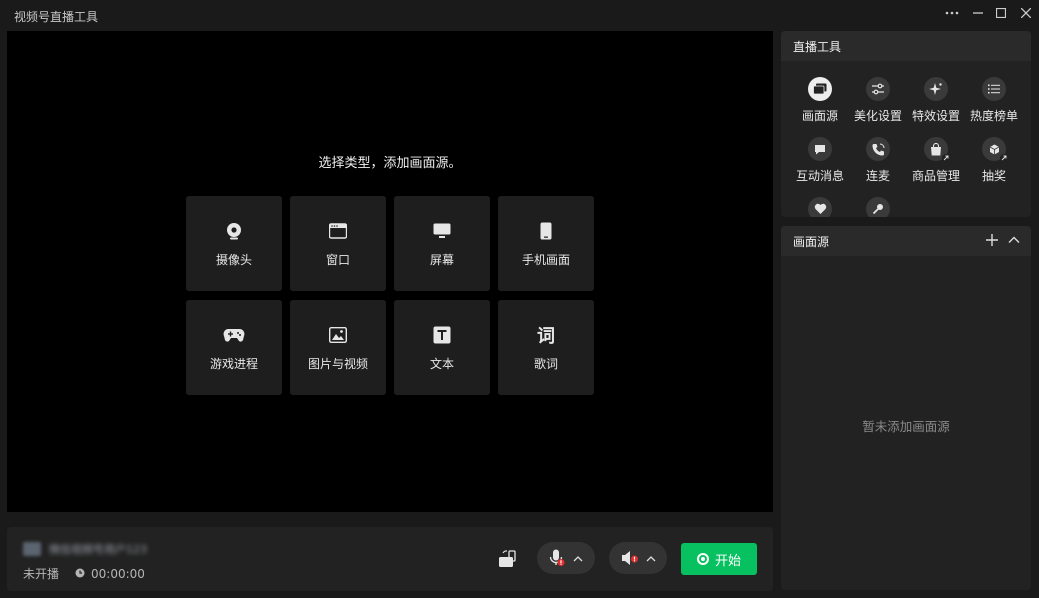  Describe the element at coordinates (234, 243) in the screenshot. I see `source-camera-button: 摄像头` at that location.